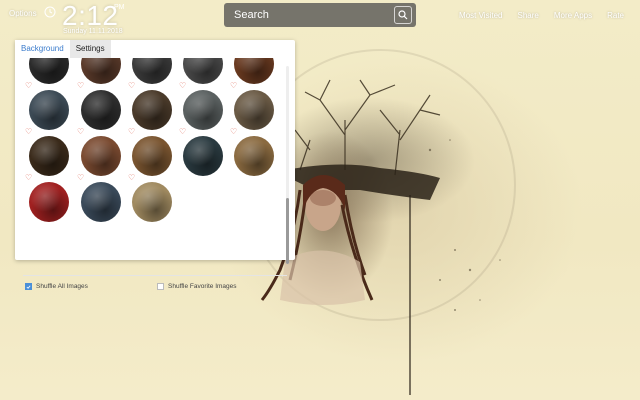 The height and width of the screenshot is (400, 640). I want to click on options-link: Options, so click(23, 13).